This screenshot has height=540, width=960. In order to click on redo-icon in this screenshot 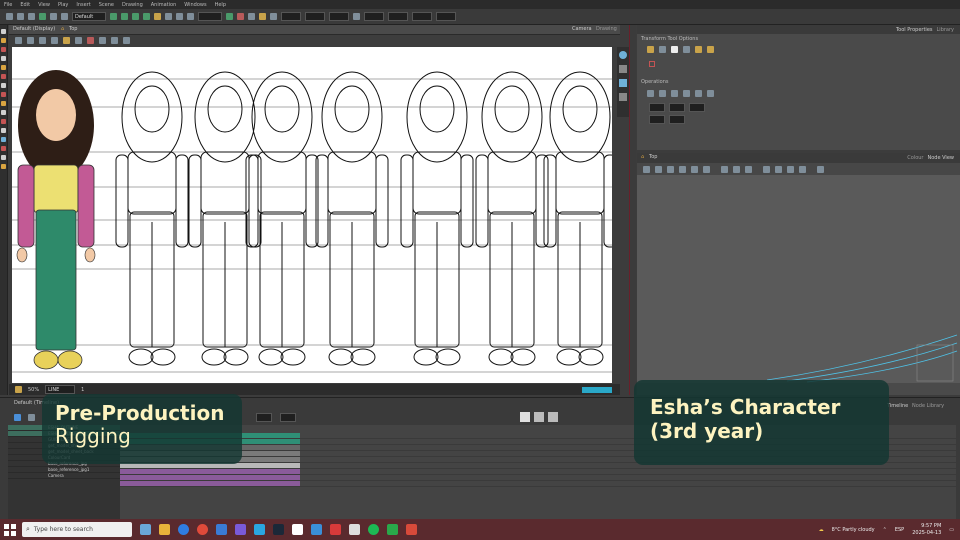, I will do `click(31, 16)`.